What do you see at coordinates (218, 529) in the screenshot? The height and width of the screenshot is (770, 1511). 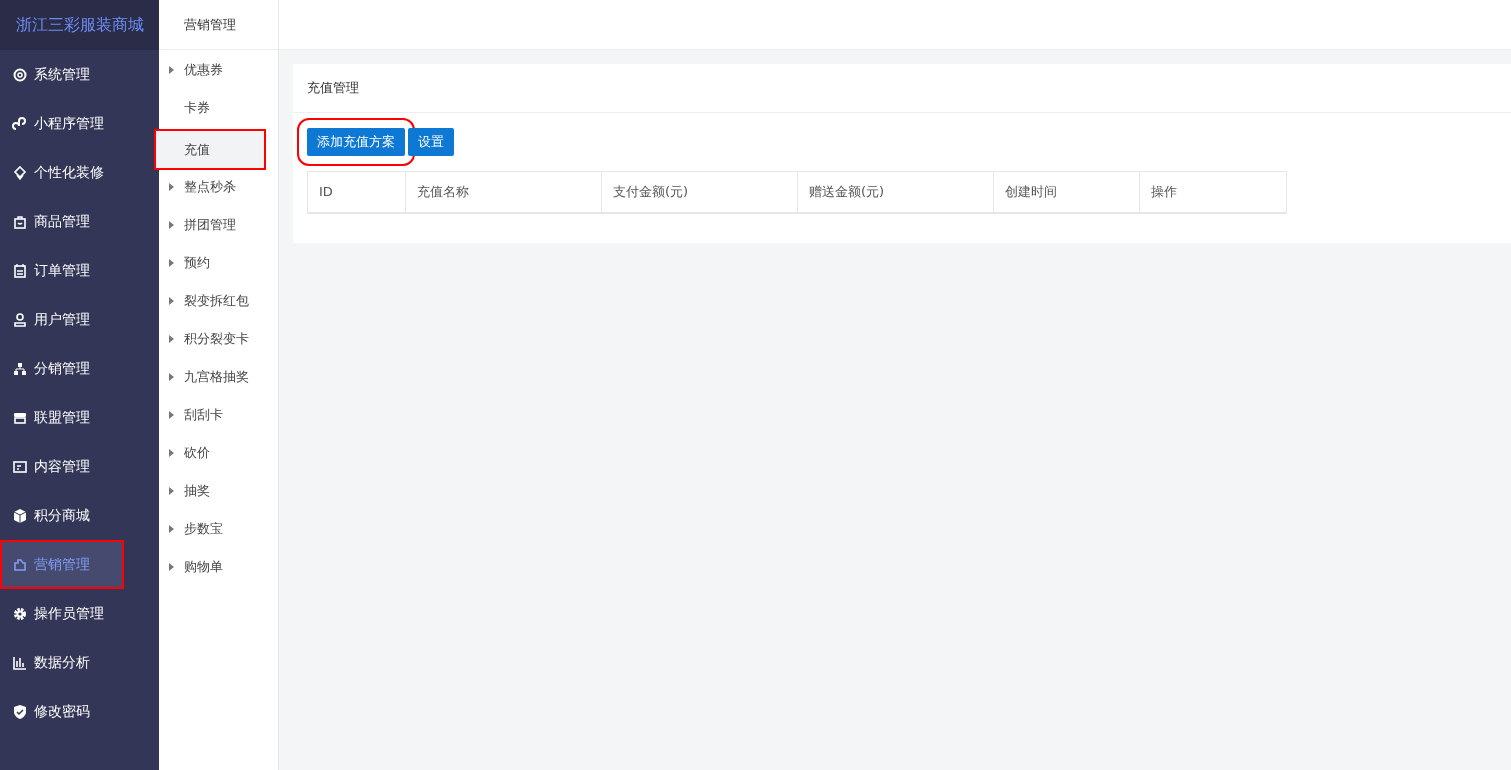 I see `submenu-item: 步数宝` at bounding box center [218, 529].